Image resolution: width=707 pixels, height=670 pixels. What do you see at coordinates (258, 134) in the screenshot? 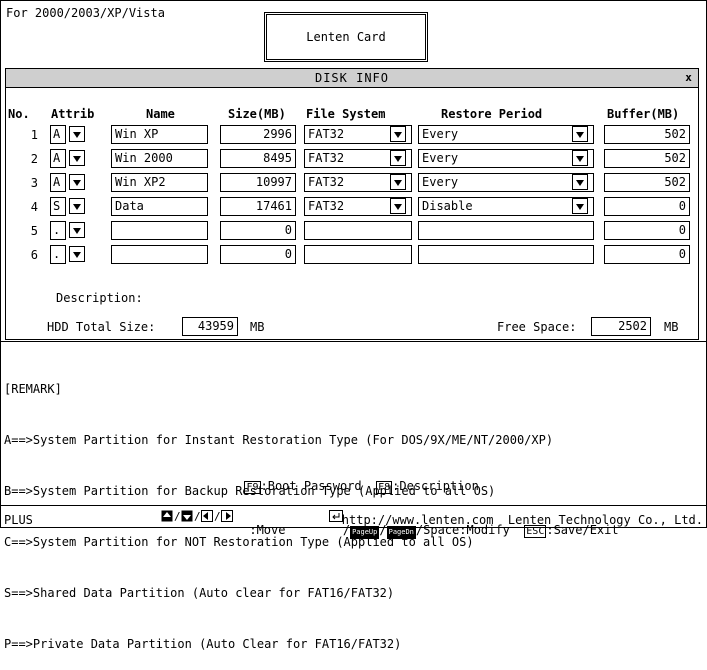
I see `size-field: 2996` at bounding box center [258, 134].